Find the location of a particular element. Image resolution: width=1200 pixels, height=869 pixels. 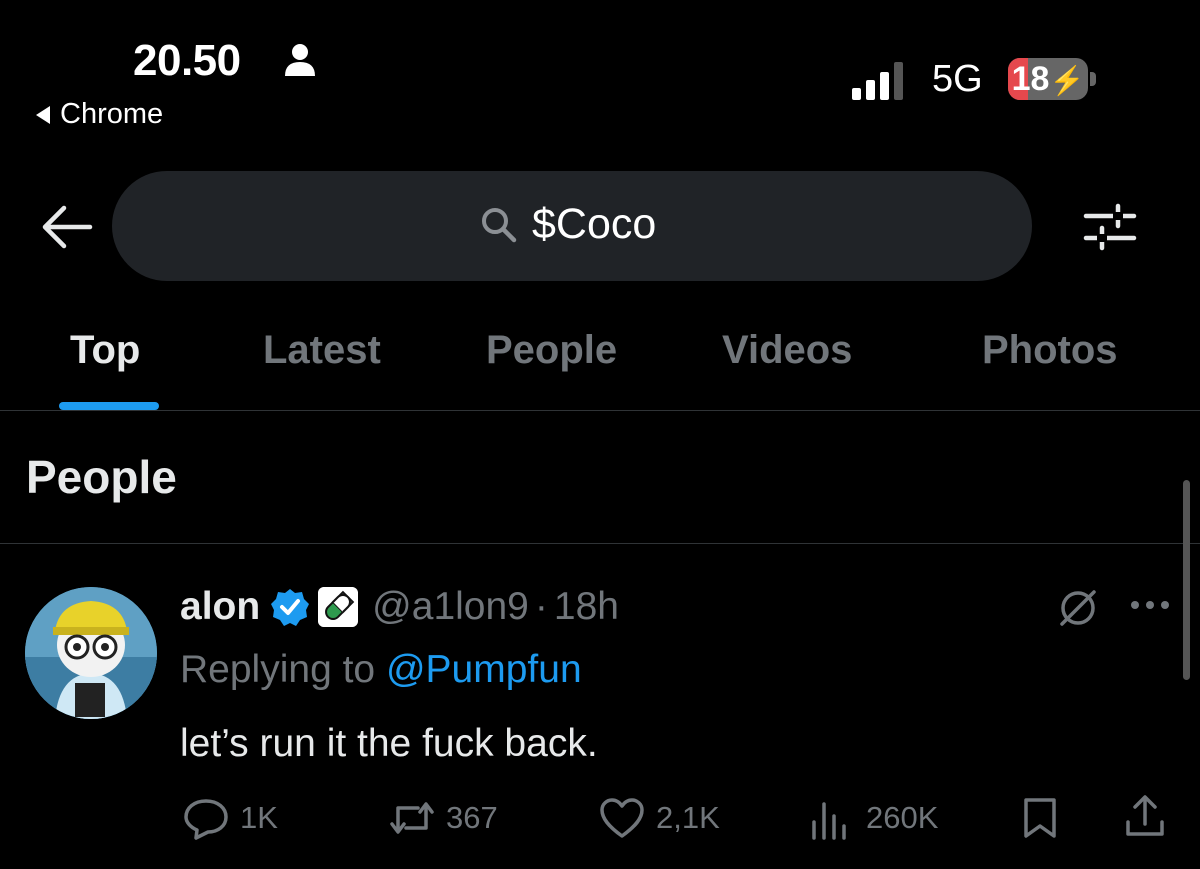

tweet-header: alon @a1lon9 · 18h is located at coordinates (399, 607).